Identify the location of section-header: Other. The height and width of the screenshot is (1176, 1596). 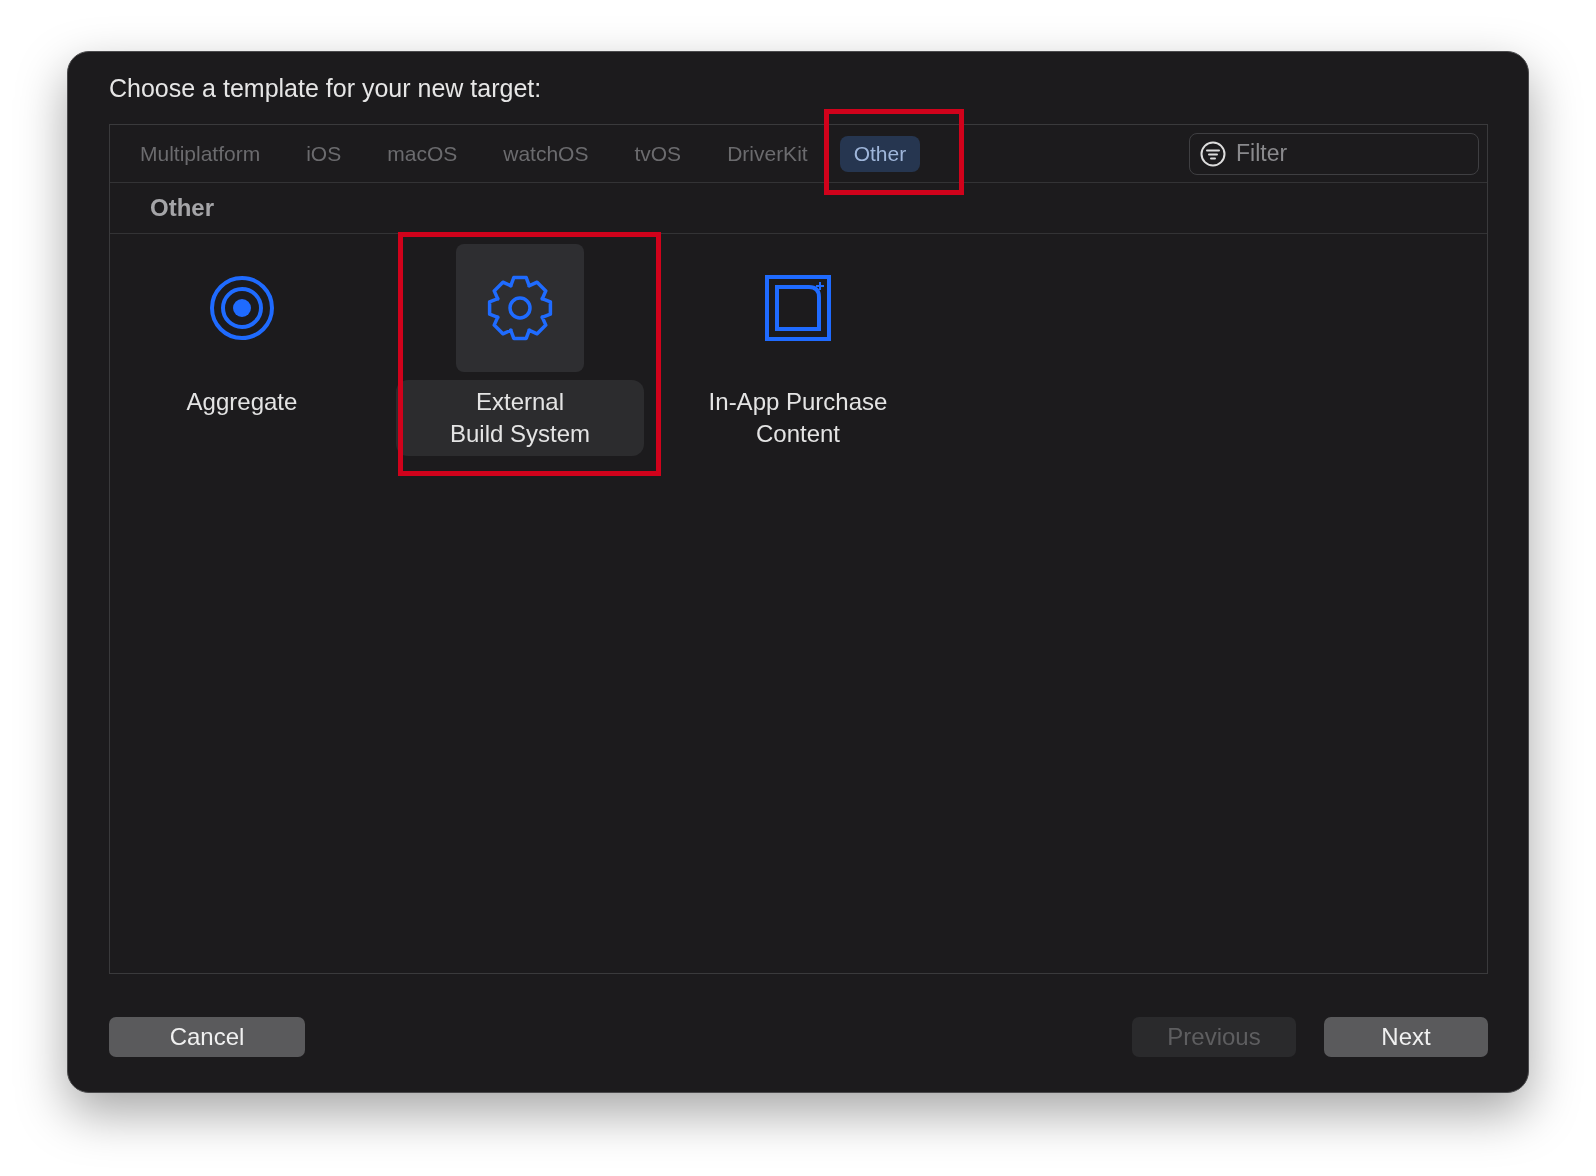
(798, 208).